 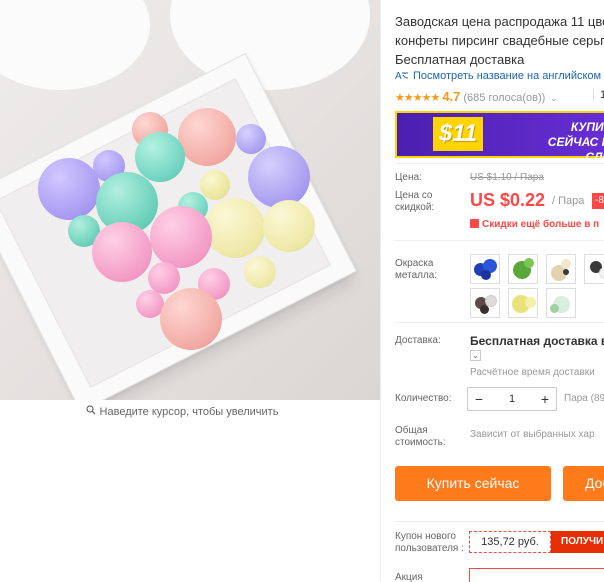 What do you see at coordinates (429, 542) in the screenshot?
I see `coupon-label: Купон нового пользователя :` at bounding box center [429, 542].